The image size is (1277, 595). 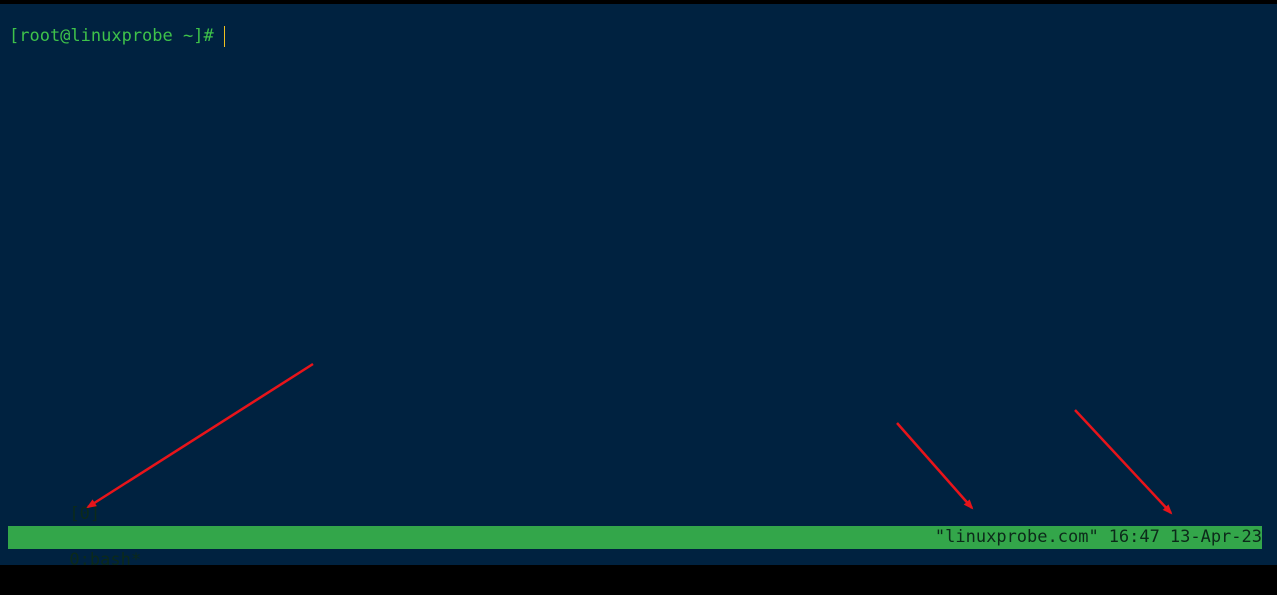 I want to click on session-name: [0], so click(x=85, y=514).